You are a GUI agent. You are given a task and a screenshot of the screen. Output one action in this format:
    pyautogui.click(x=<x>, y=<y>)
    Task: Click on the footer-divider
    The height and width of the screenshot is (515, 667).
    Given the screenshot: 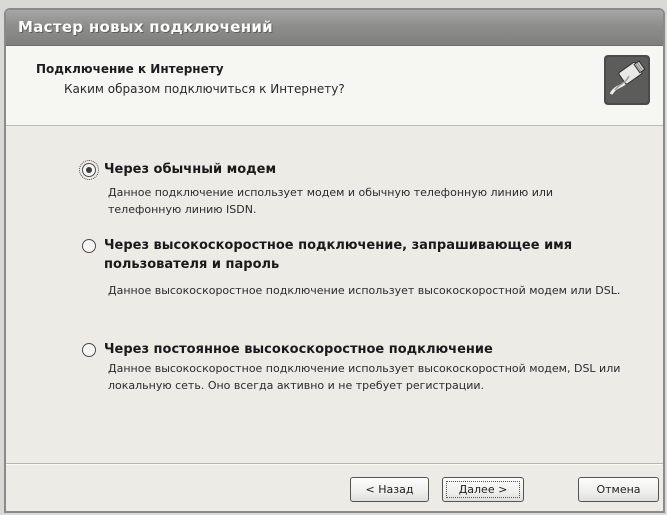 What is the action you would take?
    pyautogui.click(x=334, y=464)
    